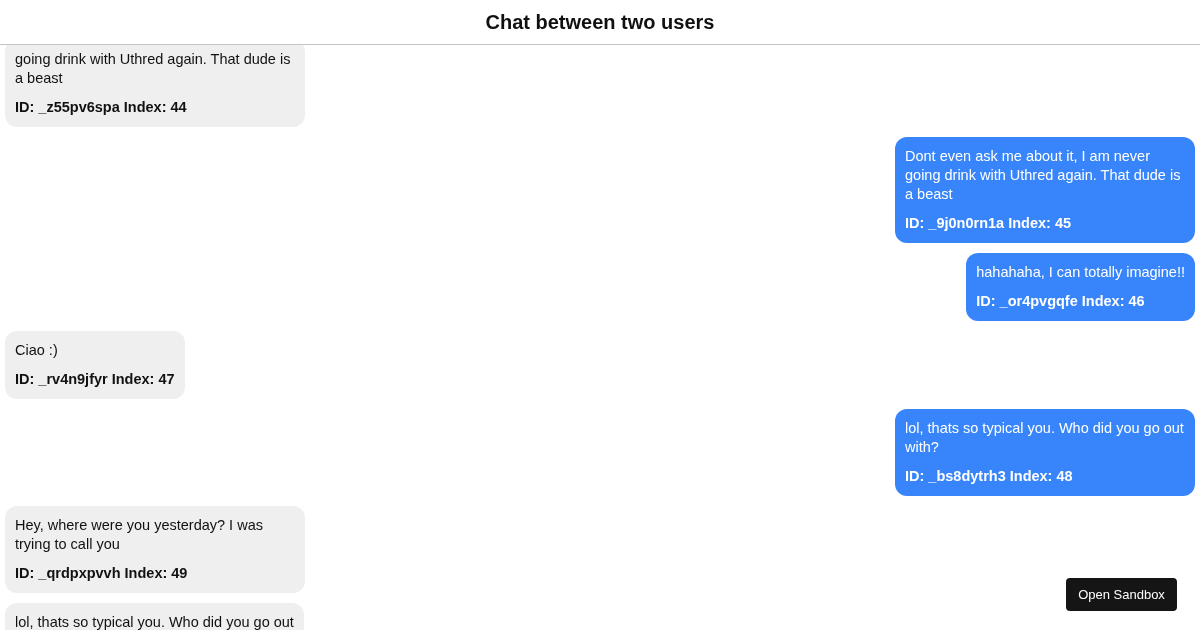 The height and width of the screenshot is (630, 1200). I want to click on page-title: Chat between two users, so click(600, 22).